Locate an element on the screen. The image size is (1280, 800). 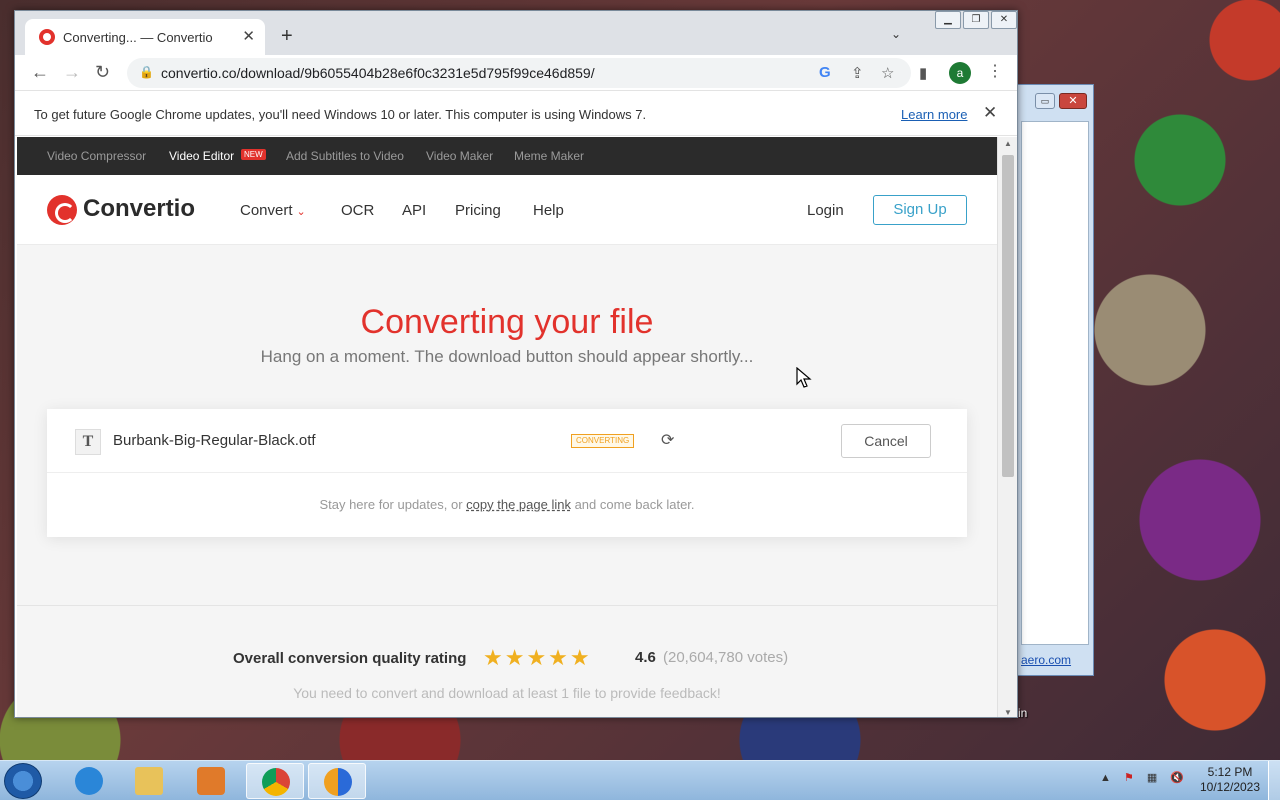
page-title: Converting your file is located at coordinates (507, 322).